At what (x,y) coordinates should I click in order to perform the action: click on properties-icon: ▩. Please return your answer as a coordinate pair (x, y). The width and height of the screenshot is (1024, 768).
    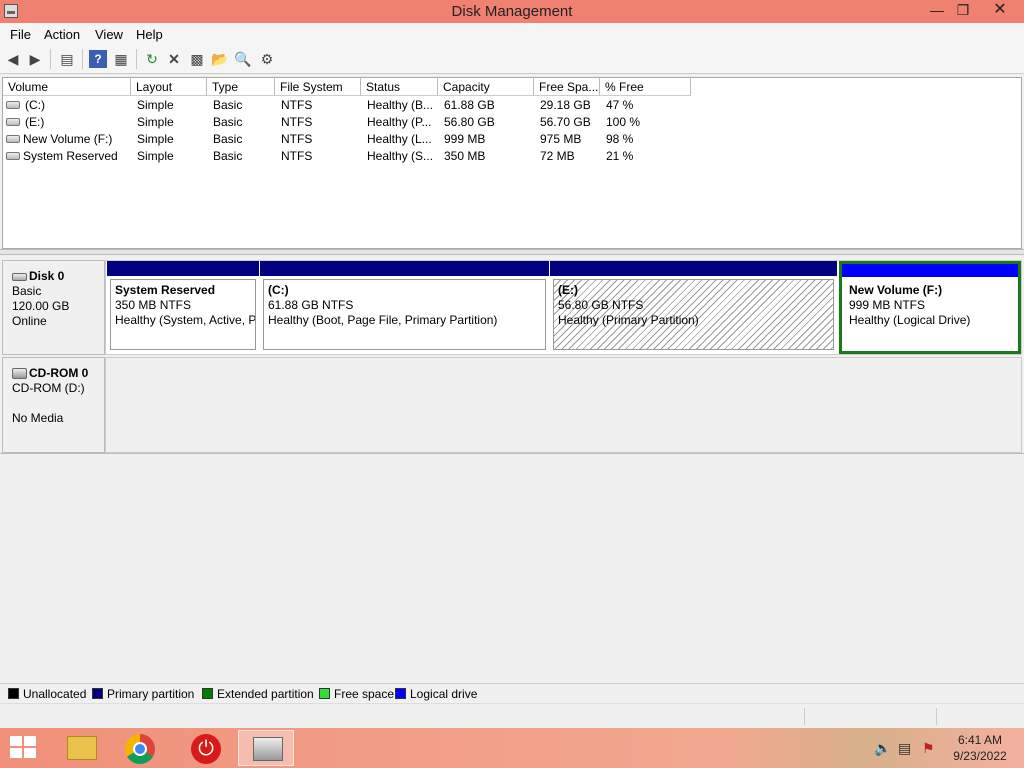
    Looking at the image, I should click on (197, 59).